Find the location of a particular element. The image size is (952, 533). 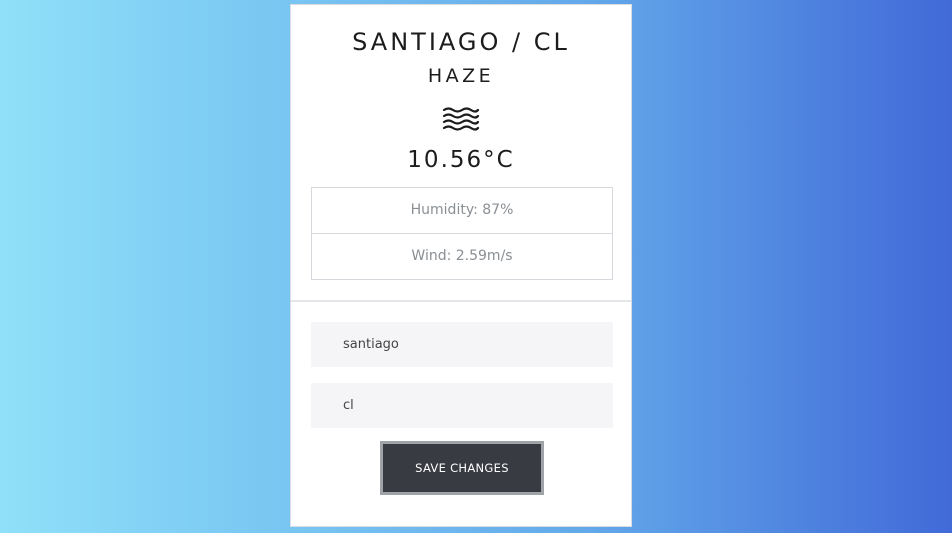

temperature: 10.56°C is located at coordinates (461, 160).